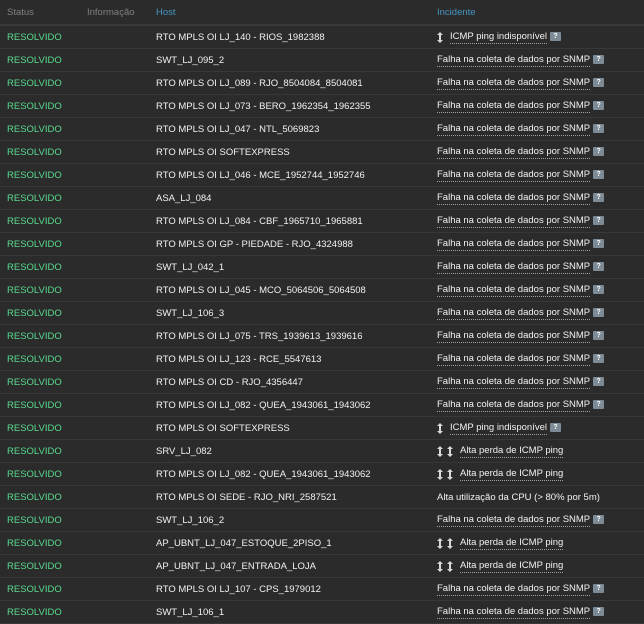  Describe the element at coordinates (190, 612) in the screenshot. I see `host-link: SWT_LJ_106_1` at that location.